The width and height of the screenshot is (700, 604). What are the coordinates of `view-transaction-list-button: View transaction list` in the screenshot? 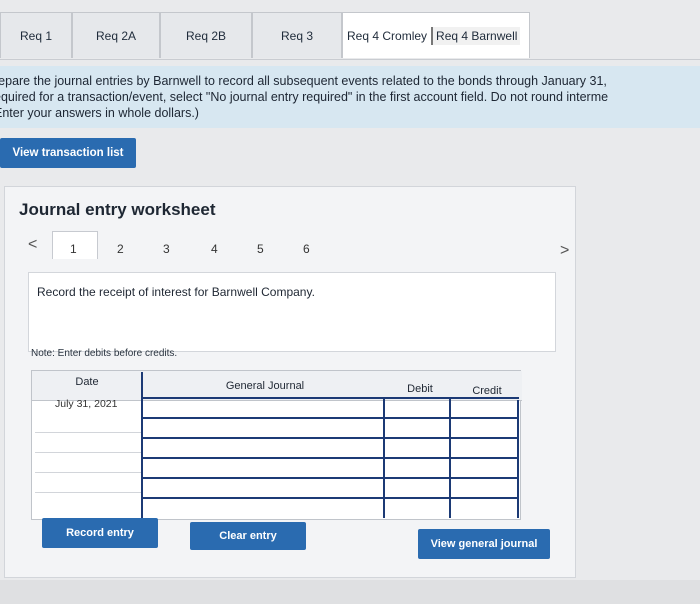 It's located at (68, 153).